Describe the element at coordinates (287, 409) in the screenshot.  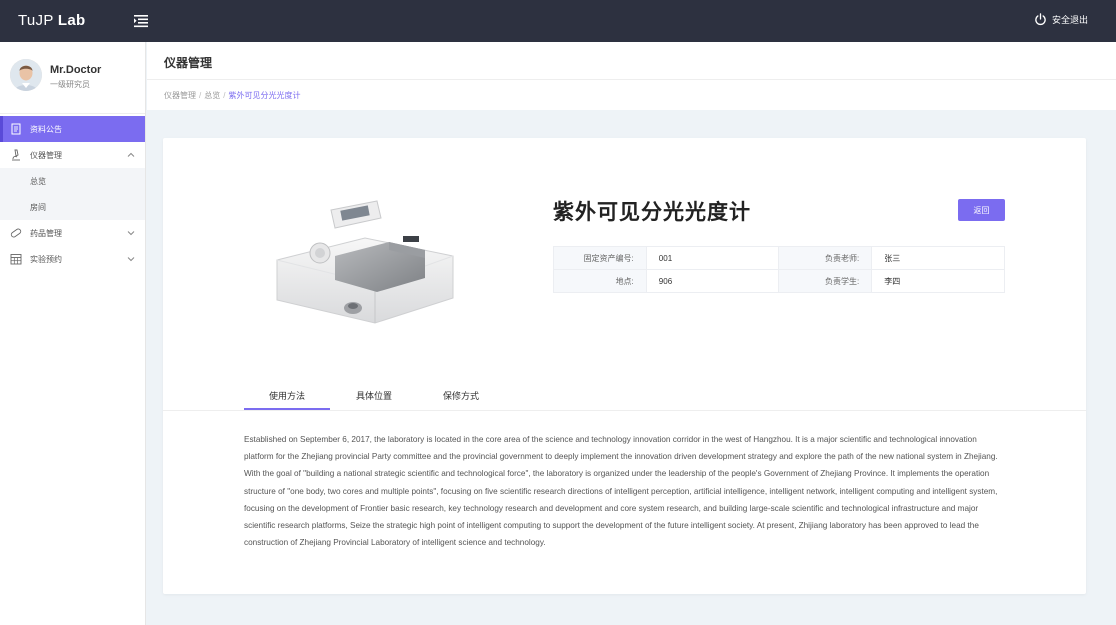
I see `active-tab-indicator` at that location.